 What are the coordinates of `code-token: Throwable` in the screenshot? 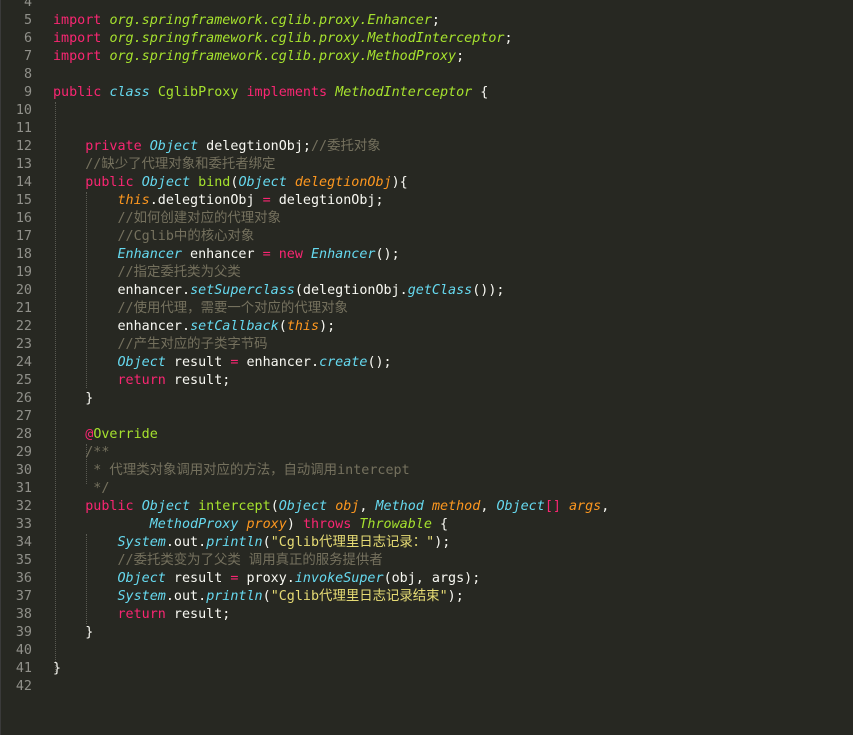 It's located at (395, 524).